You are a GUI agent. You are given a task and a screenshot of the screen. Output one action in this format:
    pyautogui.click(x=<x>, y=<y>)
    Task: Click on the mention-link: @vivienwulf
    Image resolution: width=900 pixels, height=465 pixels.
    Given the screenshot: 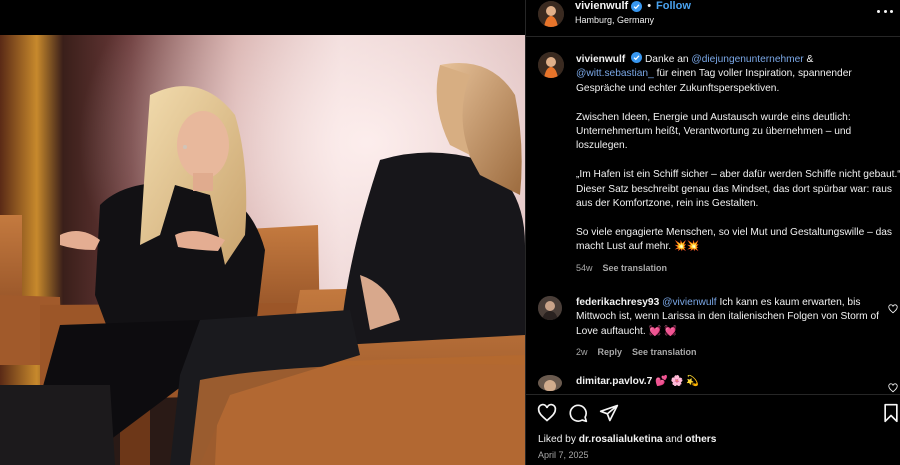 What is the action you would take?
    pyautogui.click(x=689, y=302)
    